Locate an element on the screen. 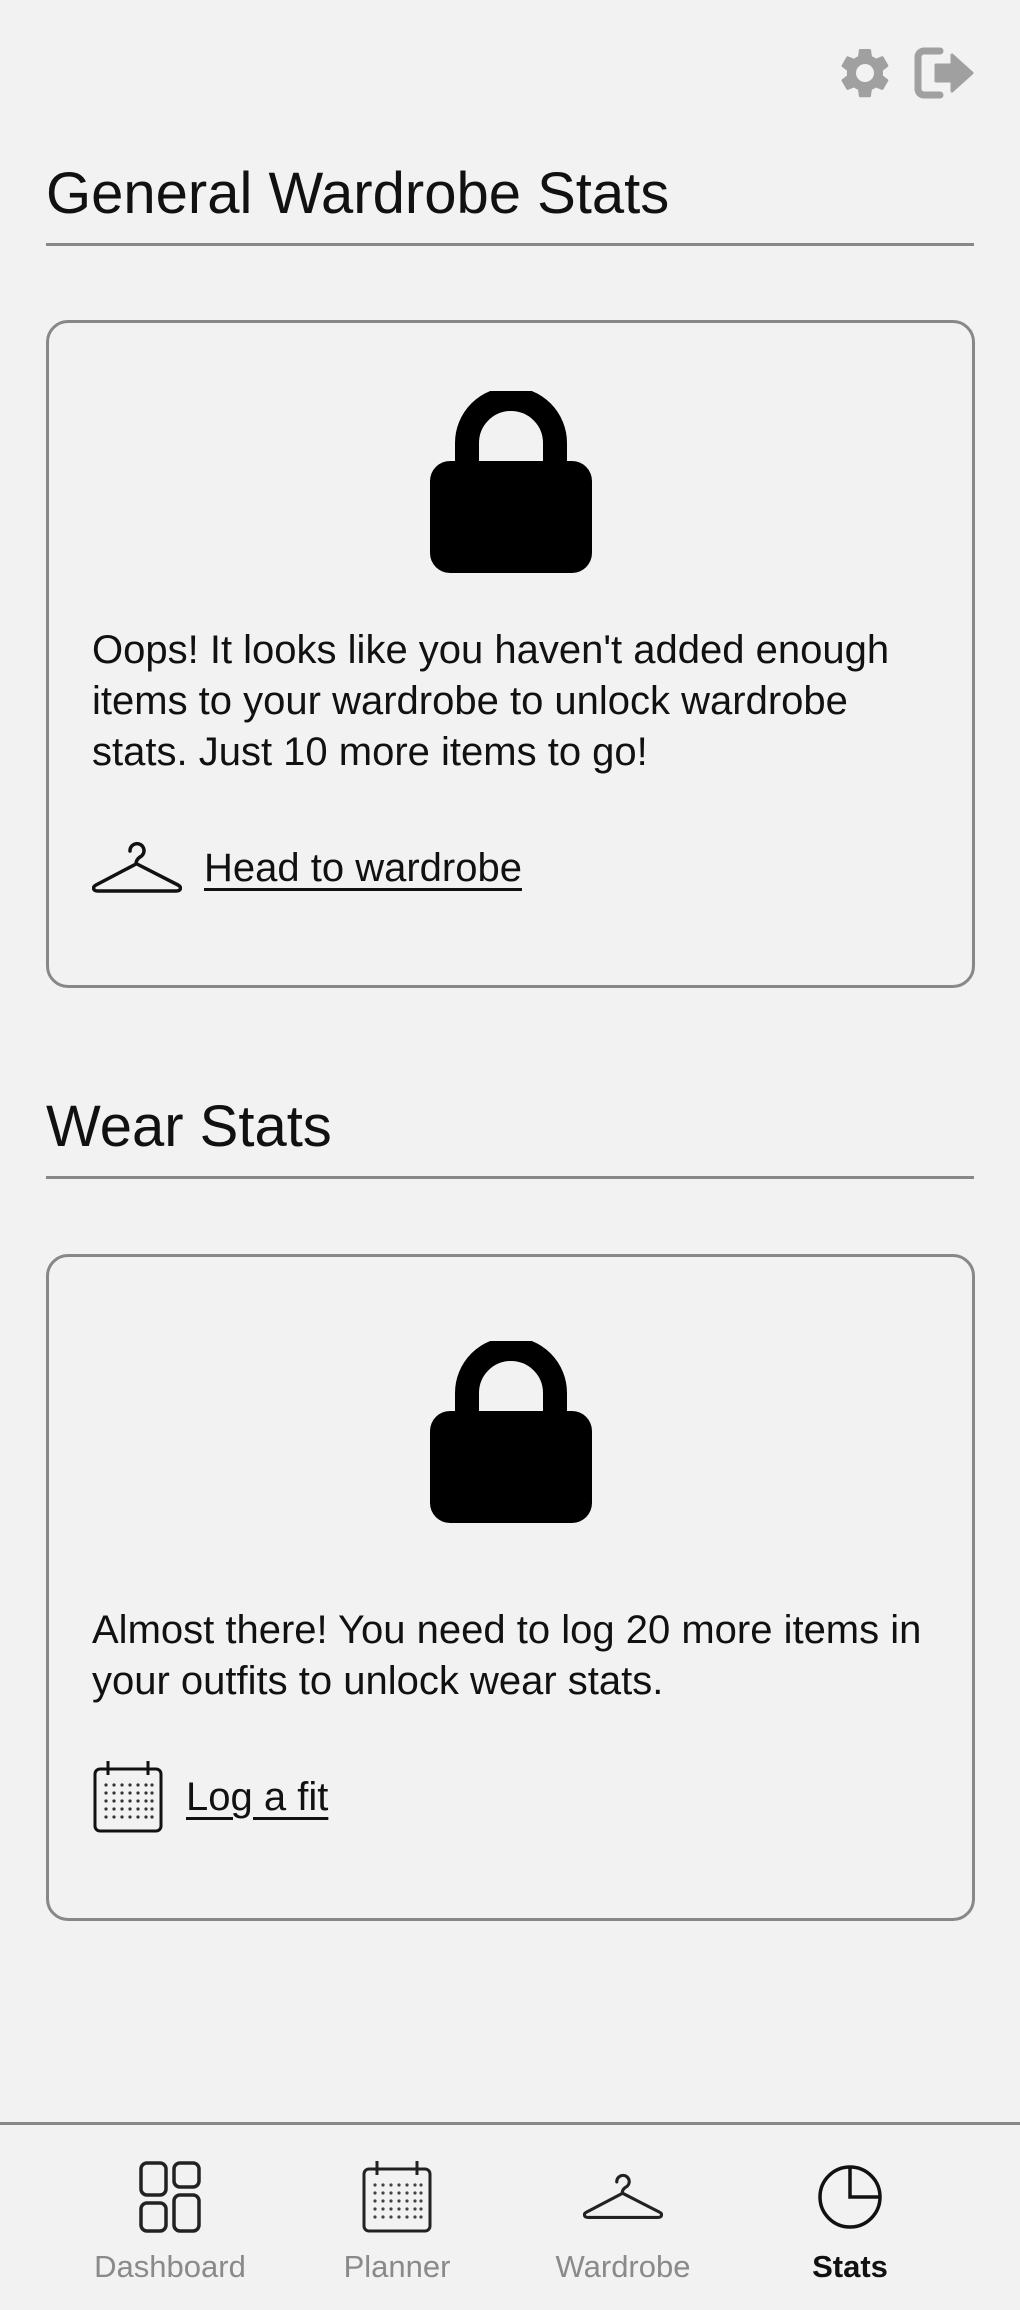 The height and width of the screenshot is (2310, 1020). dashboard-icon is located at coordinates (170, 2197).